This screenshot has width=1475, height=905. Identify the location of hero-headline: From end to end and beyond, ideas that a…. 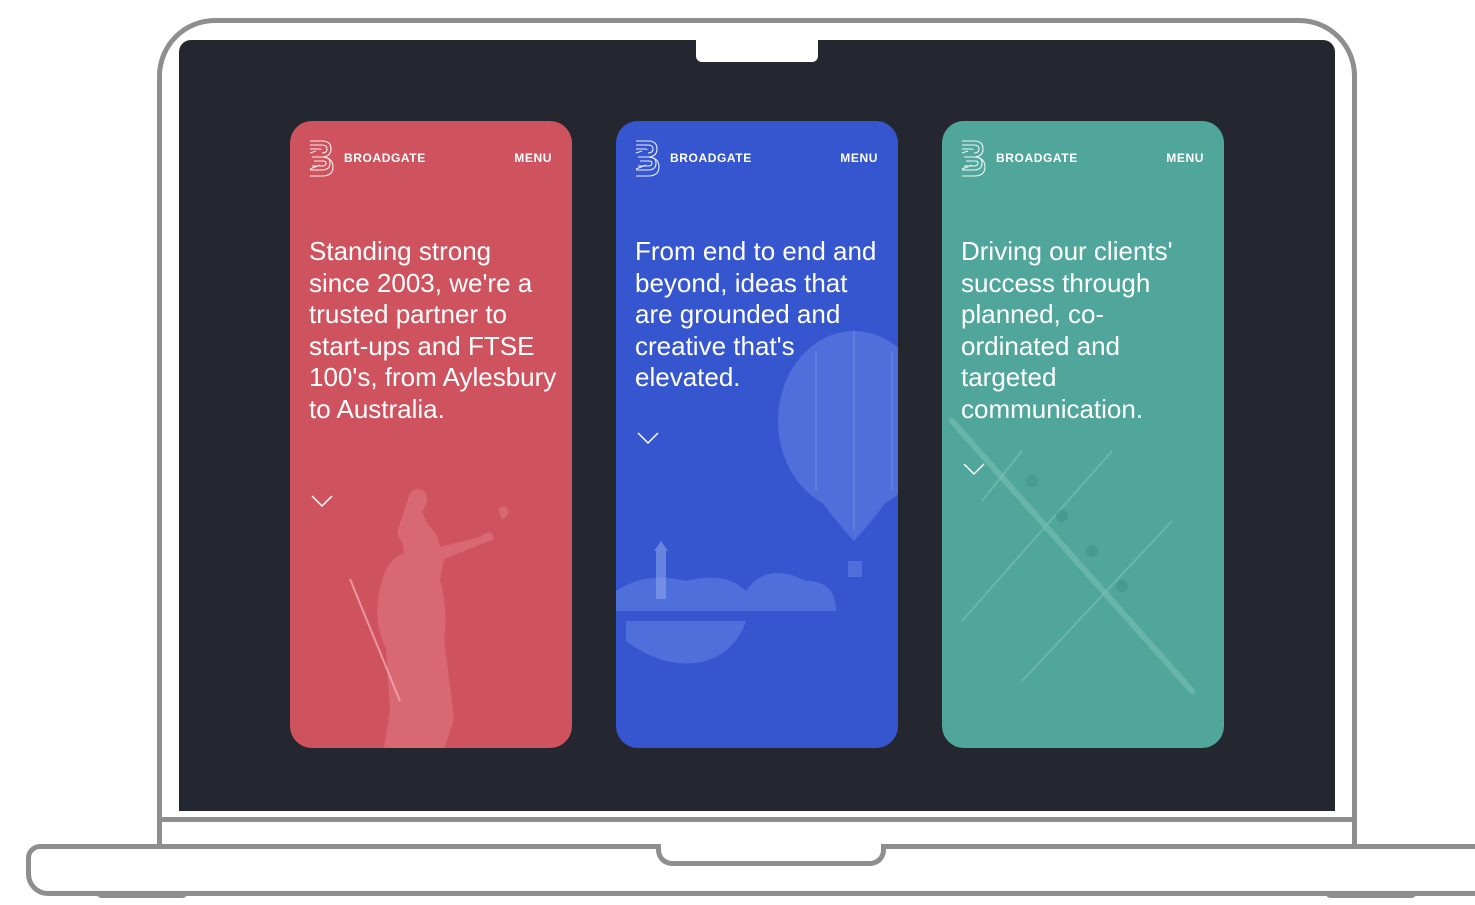
(756, 314).